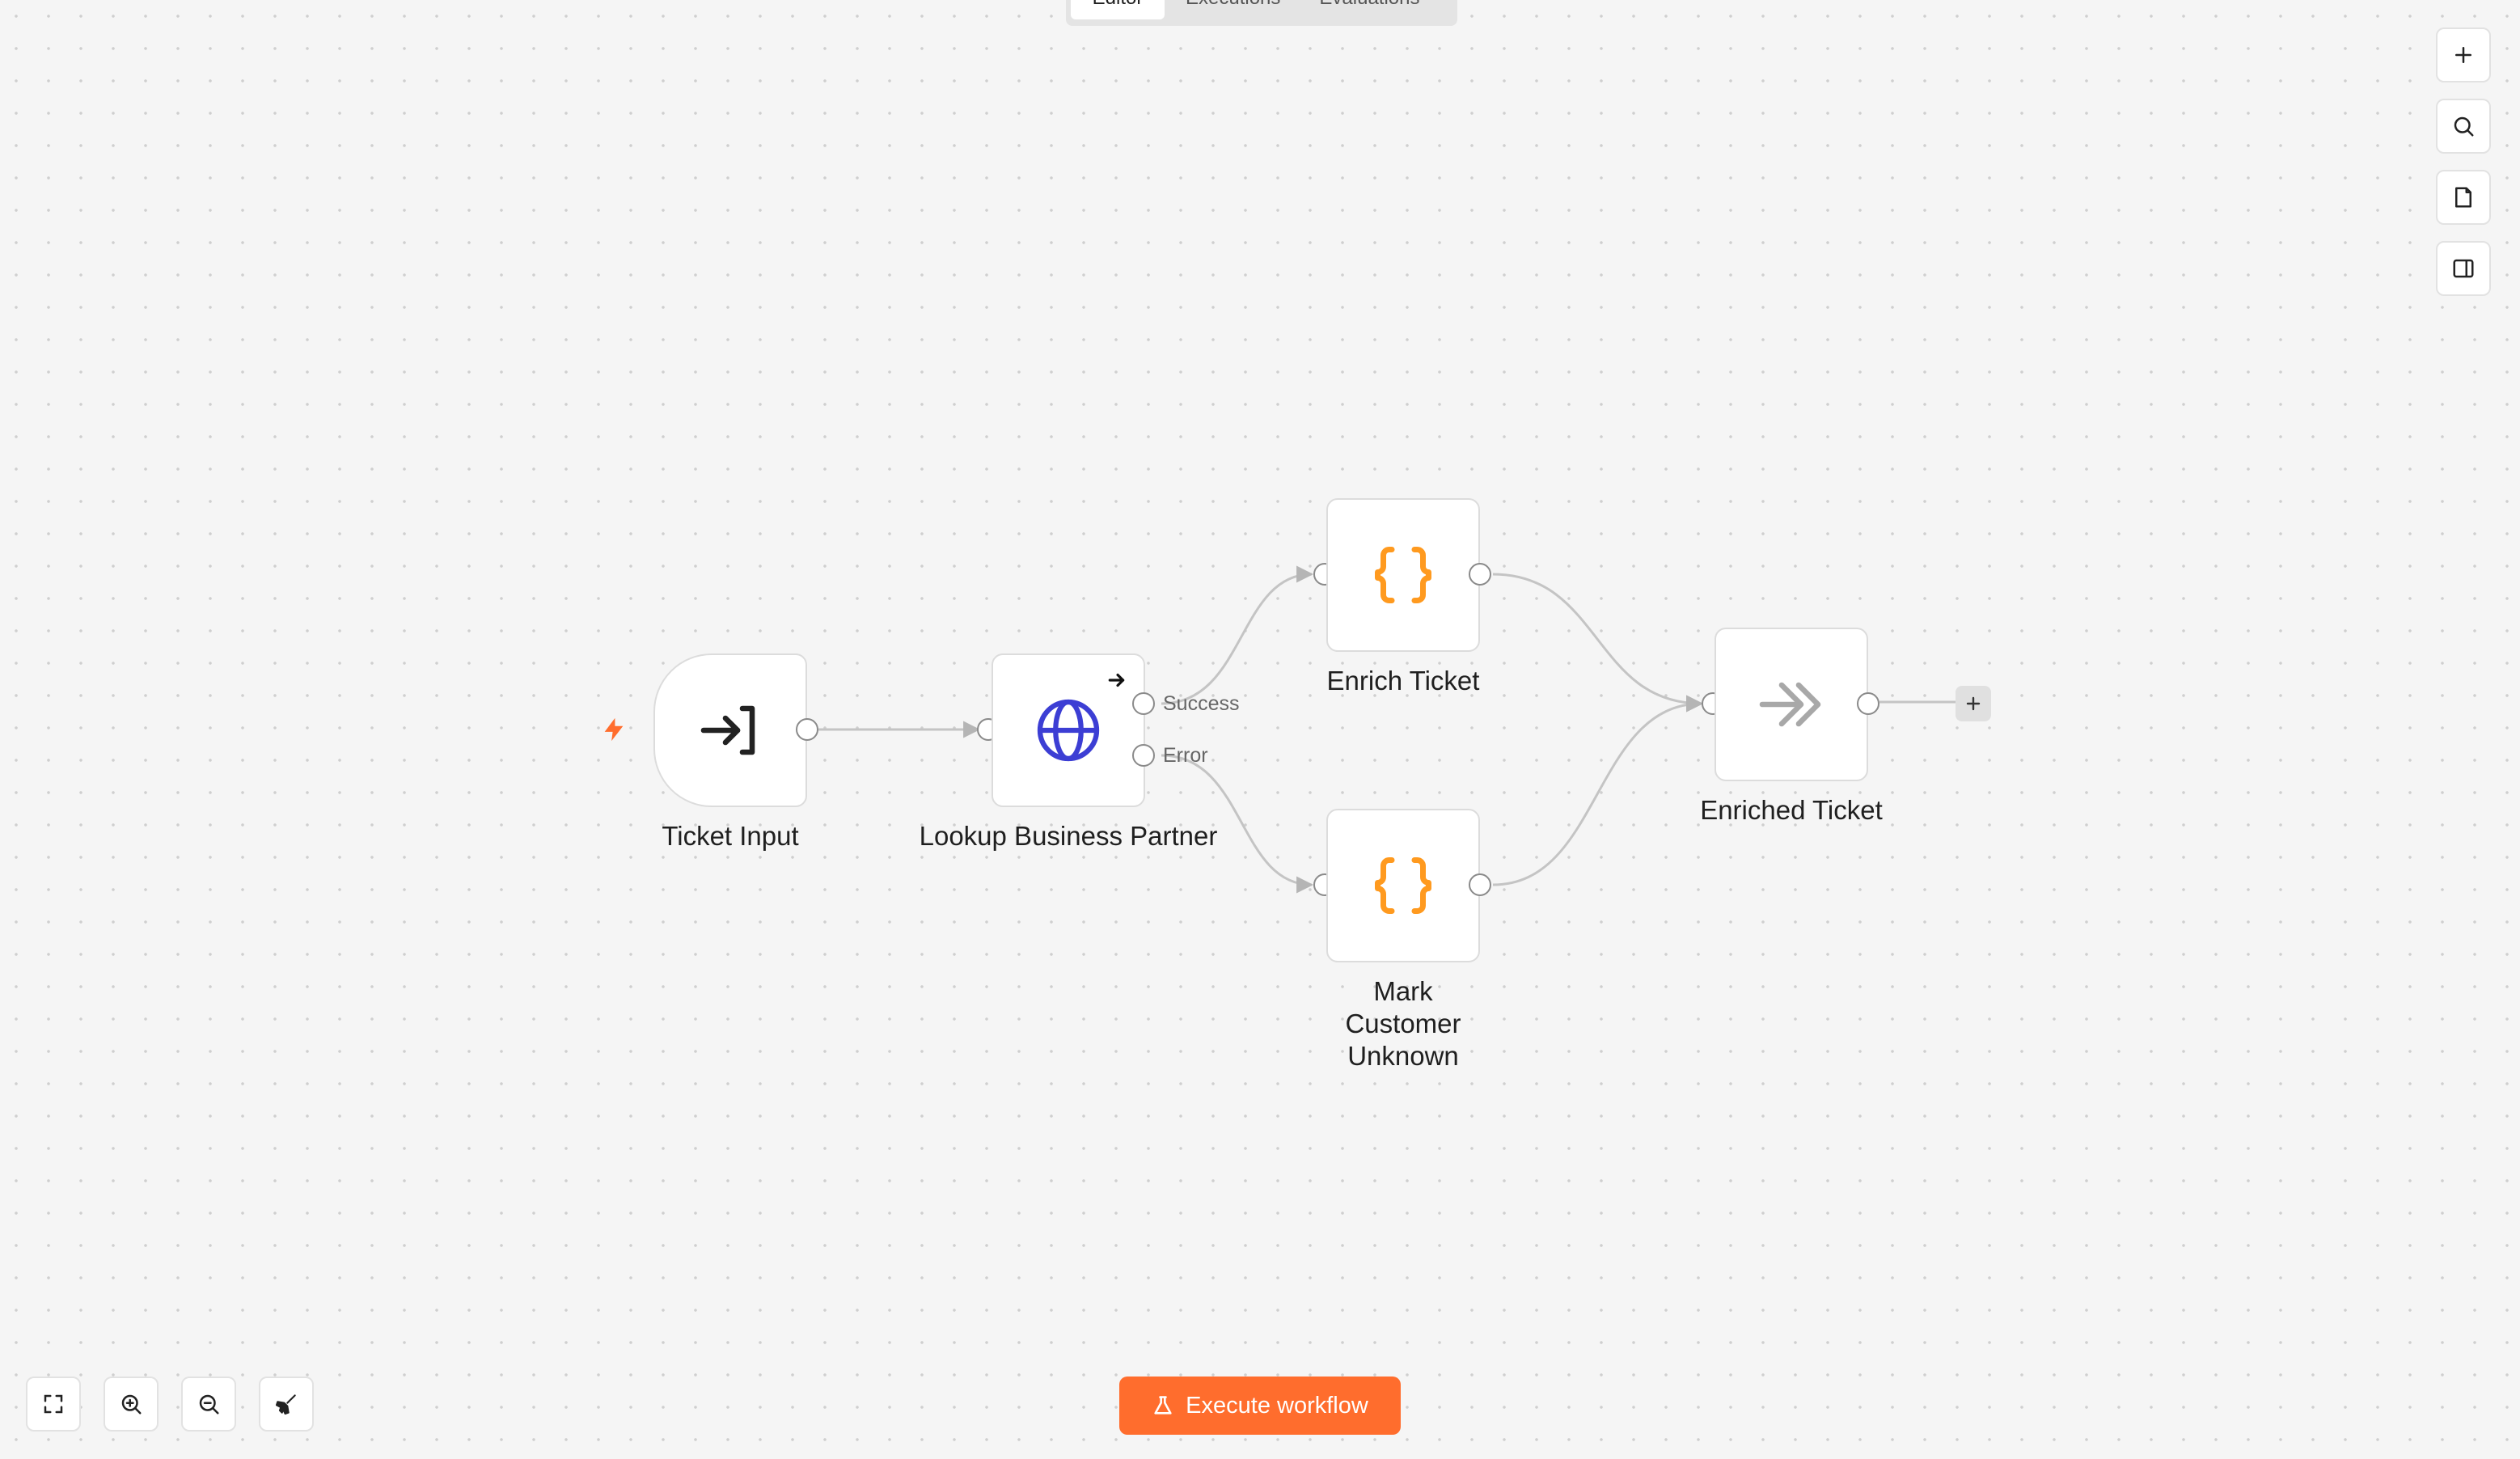  What do you see at coordinates (1185, 755) in the screenshot?
I see `output-label-error: Error` at bounding box center [1185, 755].